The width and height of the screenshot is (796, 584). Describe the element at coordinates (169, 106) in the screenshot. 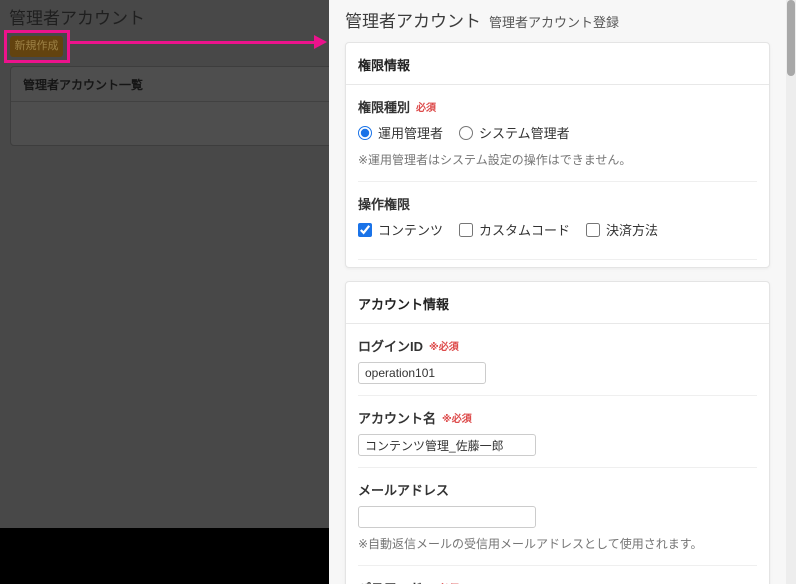

I see `admin-account-list-card: 管理者アカウント一覧` at that location.